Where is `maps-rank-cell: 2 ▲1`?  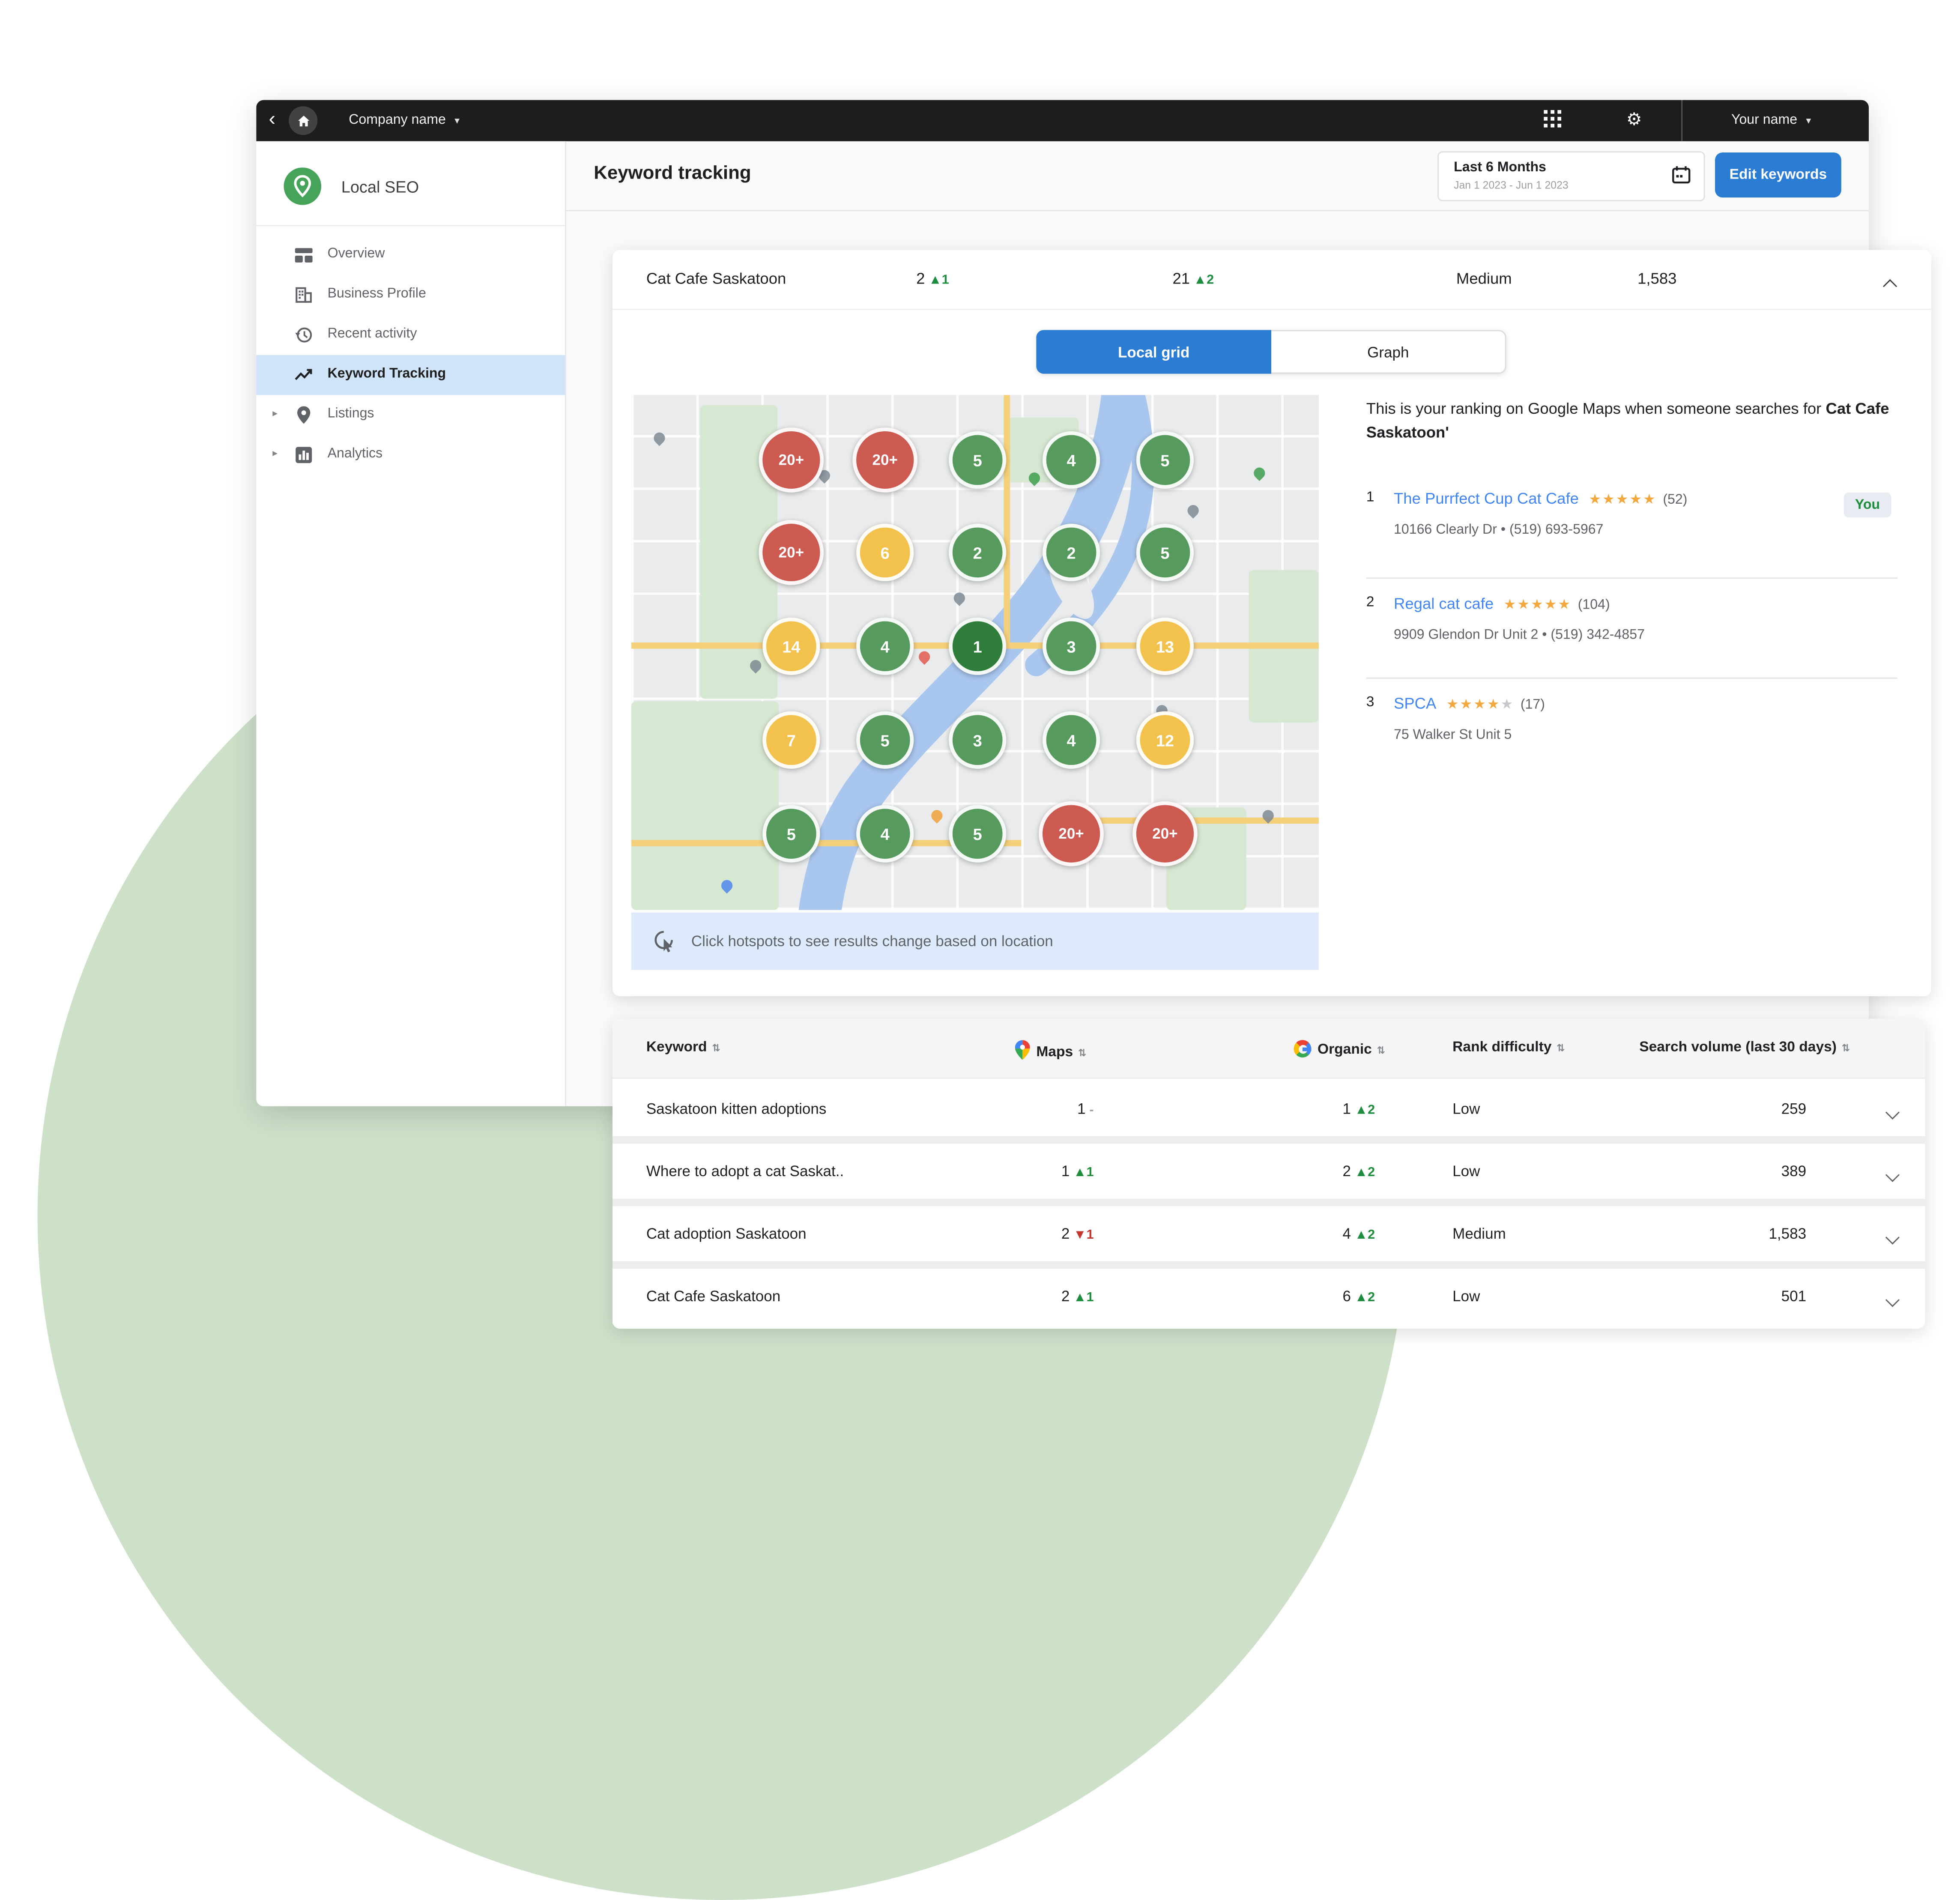 maps-rank-cell: 2 ▲1 is located at coordinates (1077, 1296).